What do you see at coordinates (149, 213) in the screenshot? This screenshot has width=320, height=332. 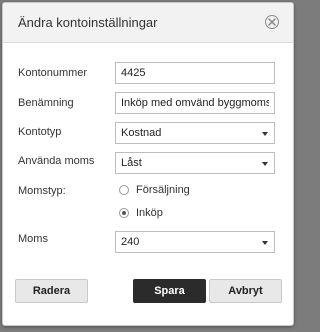 I see `vat-type-option-label: Inköp` at bounding box center [149, 213].